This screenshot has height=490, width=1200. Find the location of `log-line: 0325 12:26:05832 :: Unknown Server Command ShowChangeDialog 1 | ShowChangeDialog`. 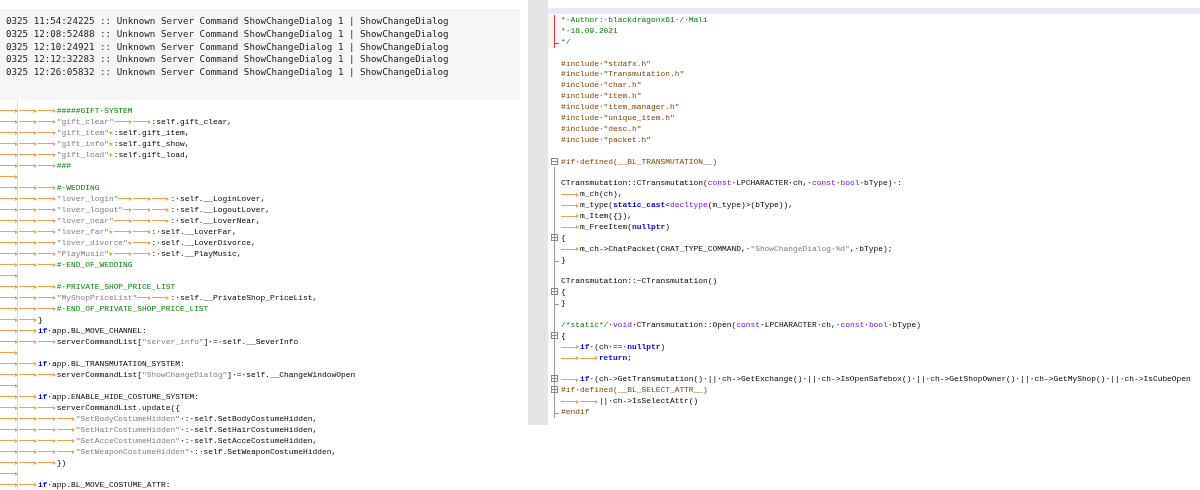

log-line: 0325 12:26:05832 :: Unknown Server Command ShowChangeDialog 1 | ShowChangeDialog is located at coordinates (228, 72).